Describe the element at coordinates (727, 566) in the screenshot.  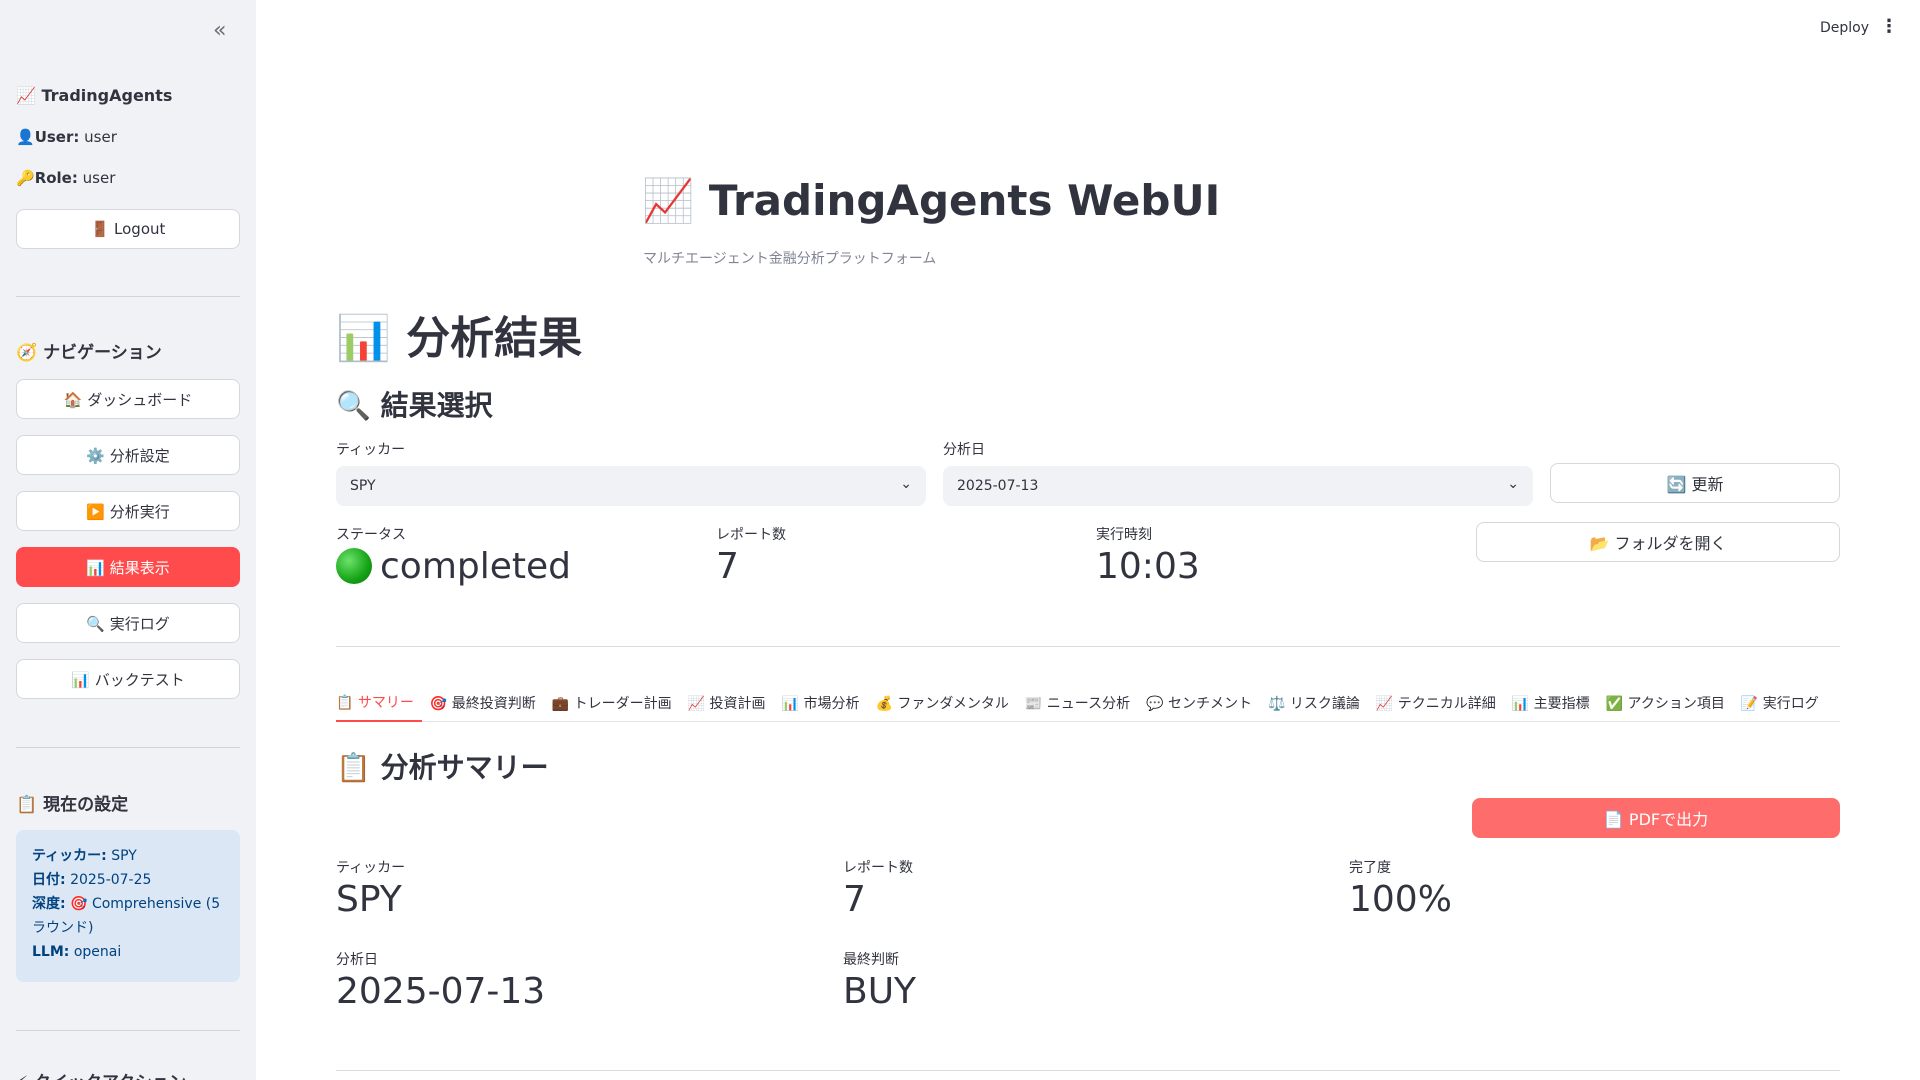
I see `reports-count-value: 7` at that location.